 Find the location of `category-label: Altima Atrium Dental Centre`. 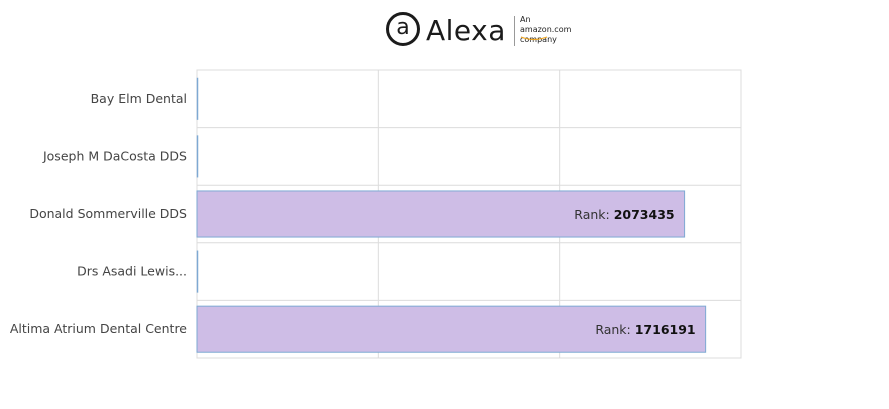

category-label: Altima Atrium Dental Centre is located at coordinates (98, 328).